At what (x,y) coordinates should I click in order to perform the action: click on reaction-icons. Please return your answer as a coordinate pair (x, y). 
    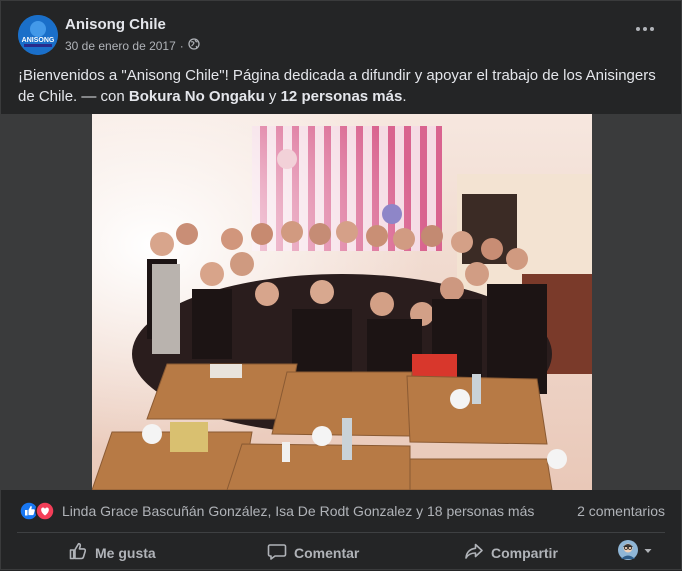
    Looking at the image, I should click on (39, 511).